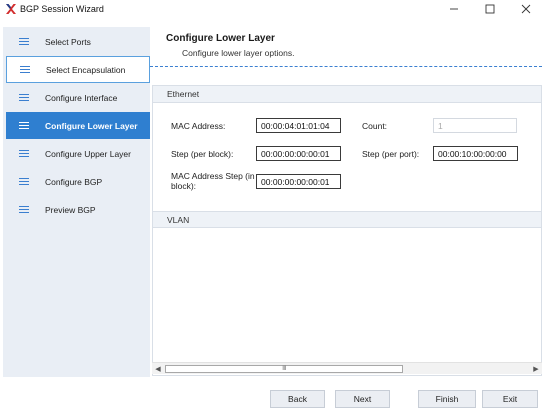 The height and width of the screenshot is (413, 544). Describe the element at coordinates (74, 181) in the screenshot. I see `sidebar-item-label: Configure BGP` at that location.